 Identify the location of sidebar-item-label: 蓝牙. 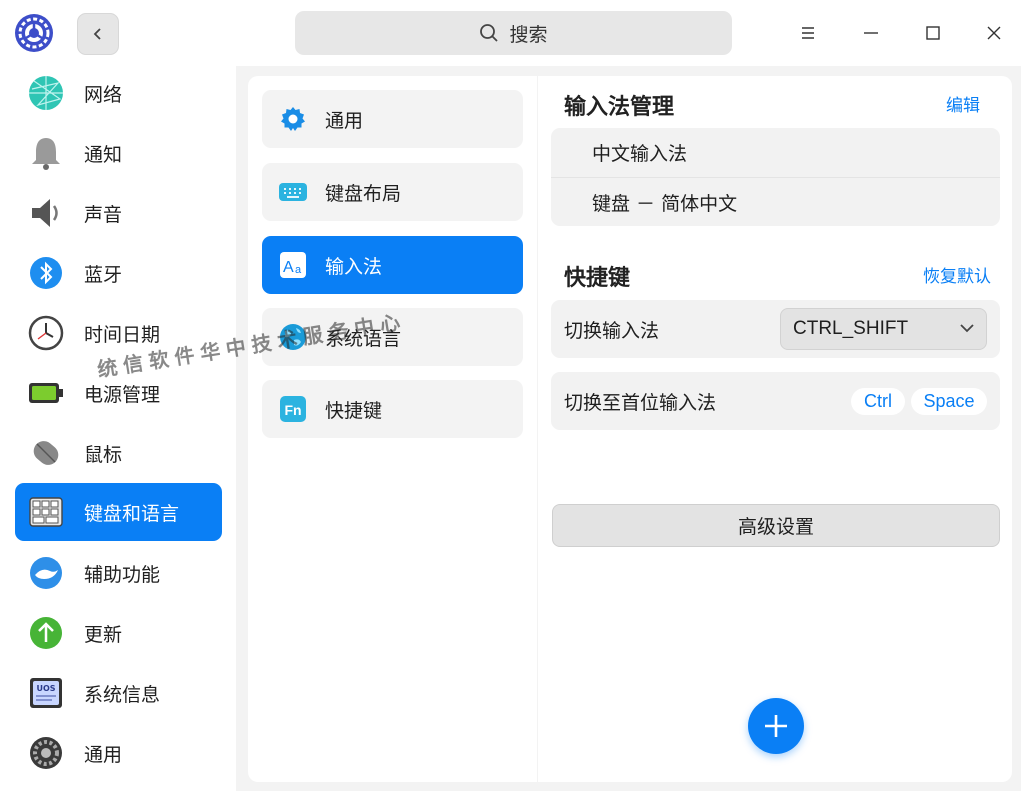
(103, 274).